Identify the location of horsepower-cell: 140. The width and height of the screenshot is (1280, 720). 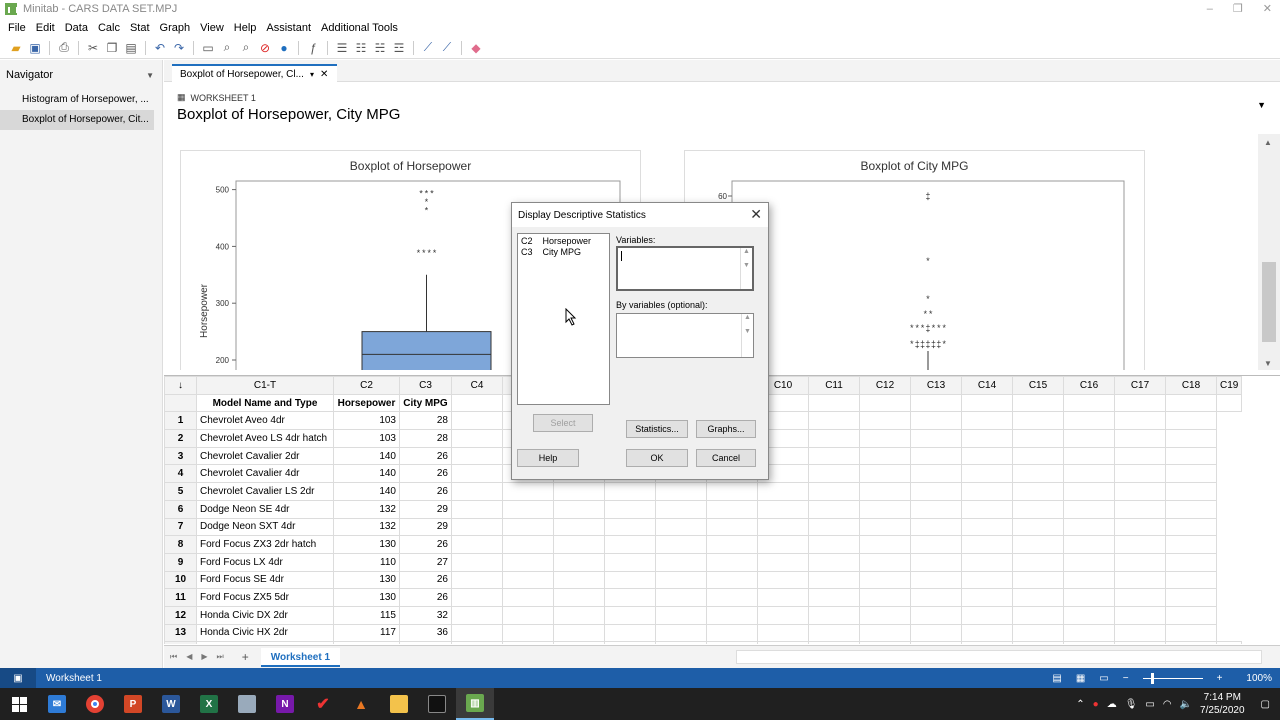
(366, 474).